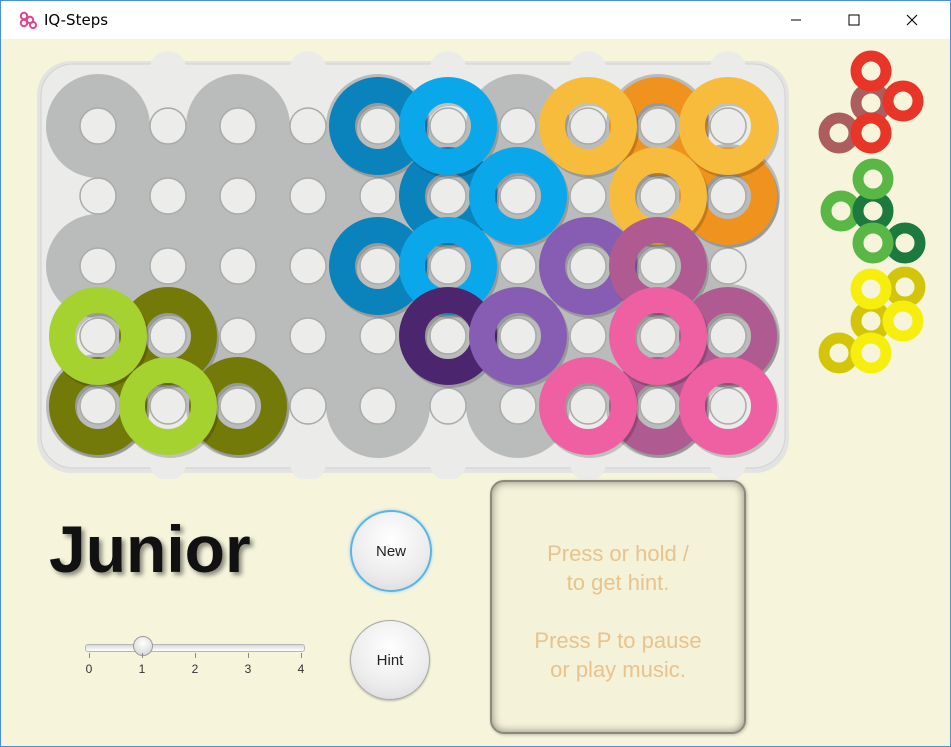 The height and width of the screenshot is (747, 951). What do you see at coordinates (195, 669) in the screenshot?
I see `slider-tick-label: 2` at bounding box center [195, 669].